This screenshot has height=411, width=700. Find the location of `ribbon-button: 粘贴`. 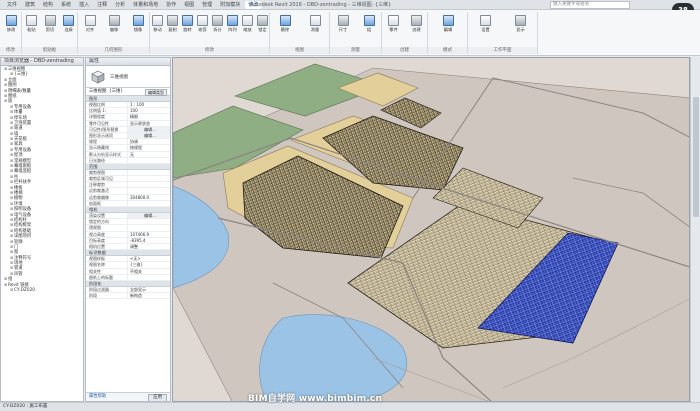

ribbon-button: 粘贴 is located at coordinates (31, 23).